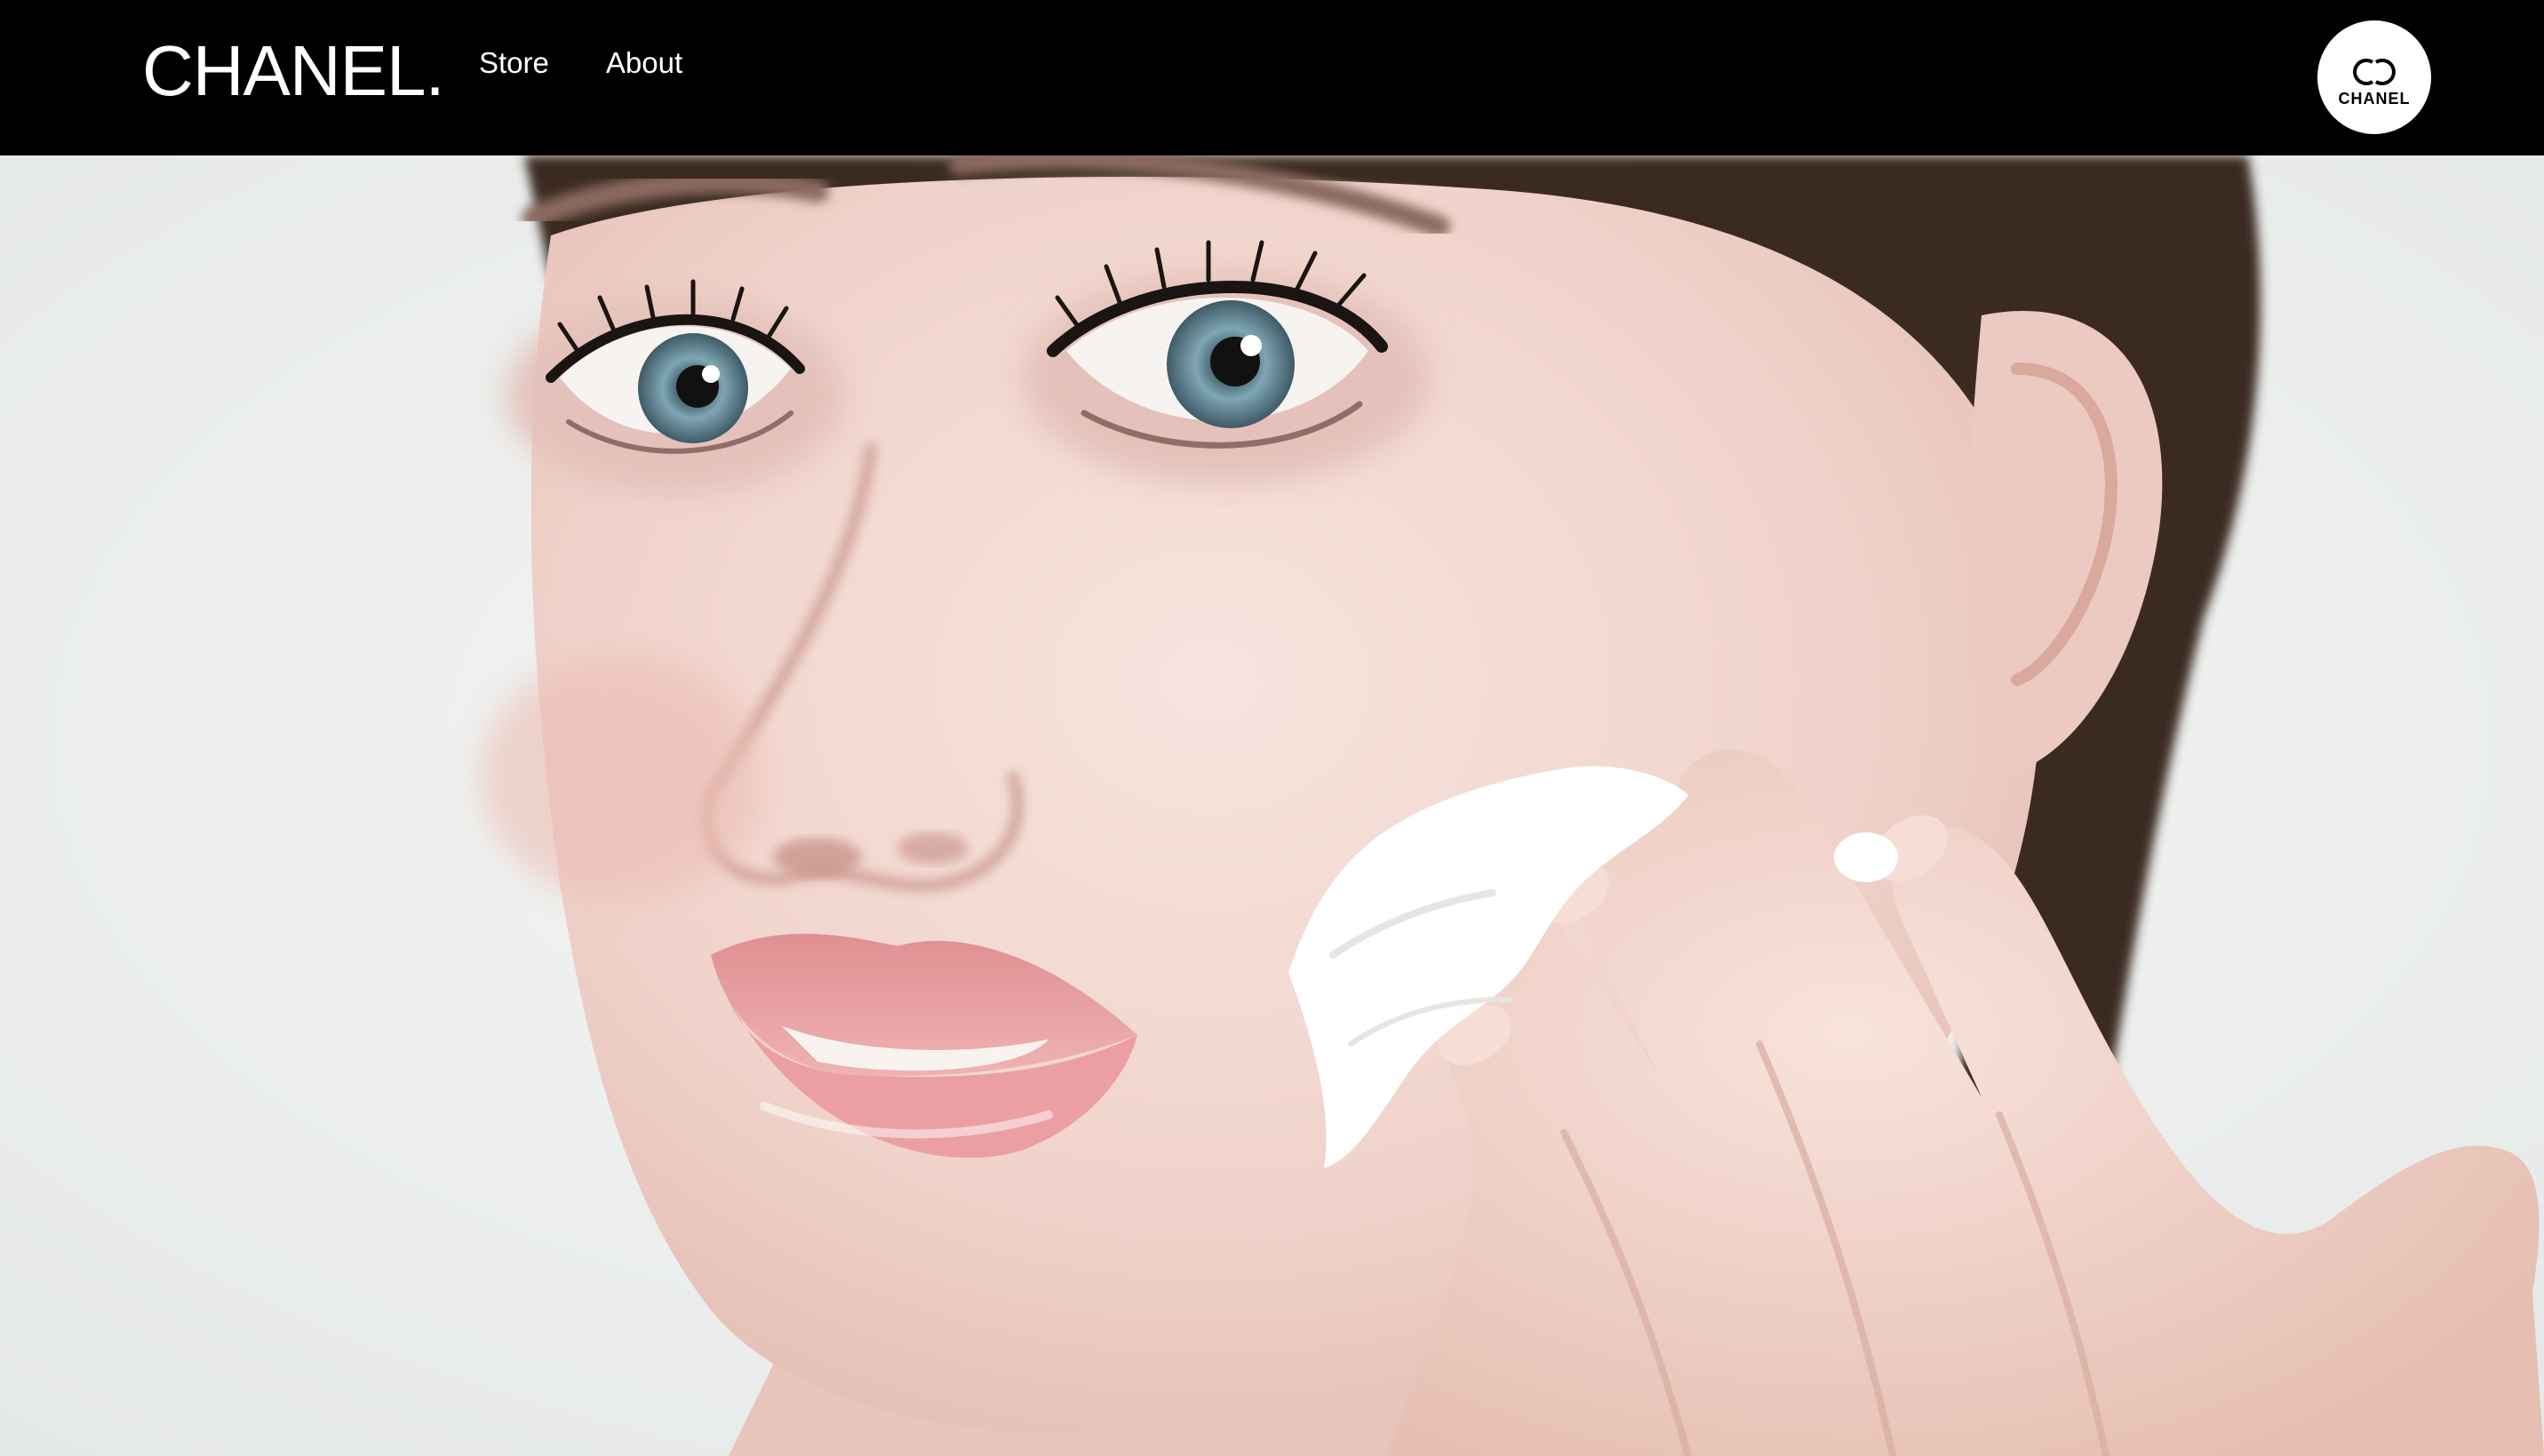 The image size is (2544, 1456). I want to click on top-navigation-bar: CHANEL. Store About CHANEL, so click(1272, 77).